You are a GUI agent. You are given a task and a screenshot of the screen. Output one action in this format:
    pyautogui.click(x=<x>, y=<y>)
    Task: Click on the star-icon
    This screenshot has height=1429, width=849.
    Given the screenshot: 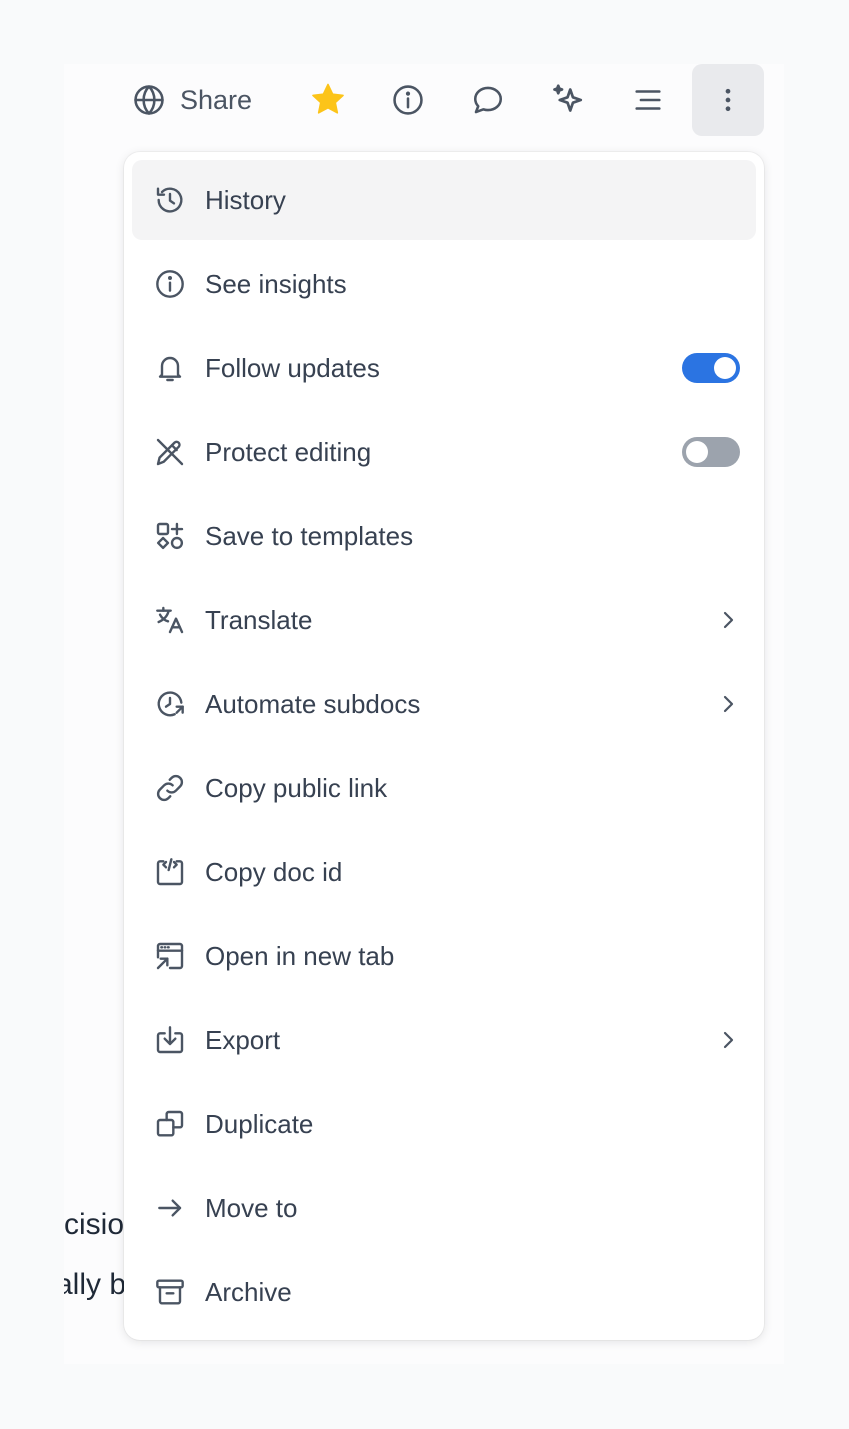 What is the action you would take?
    pyautogui.click(x=328, y=98)
    